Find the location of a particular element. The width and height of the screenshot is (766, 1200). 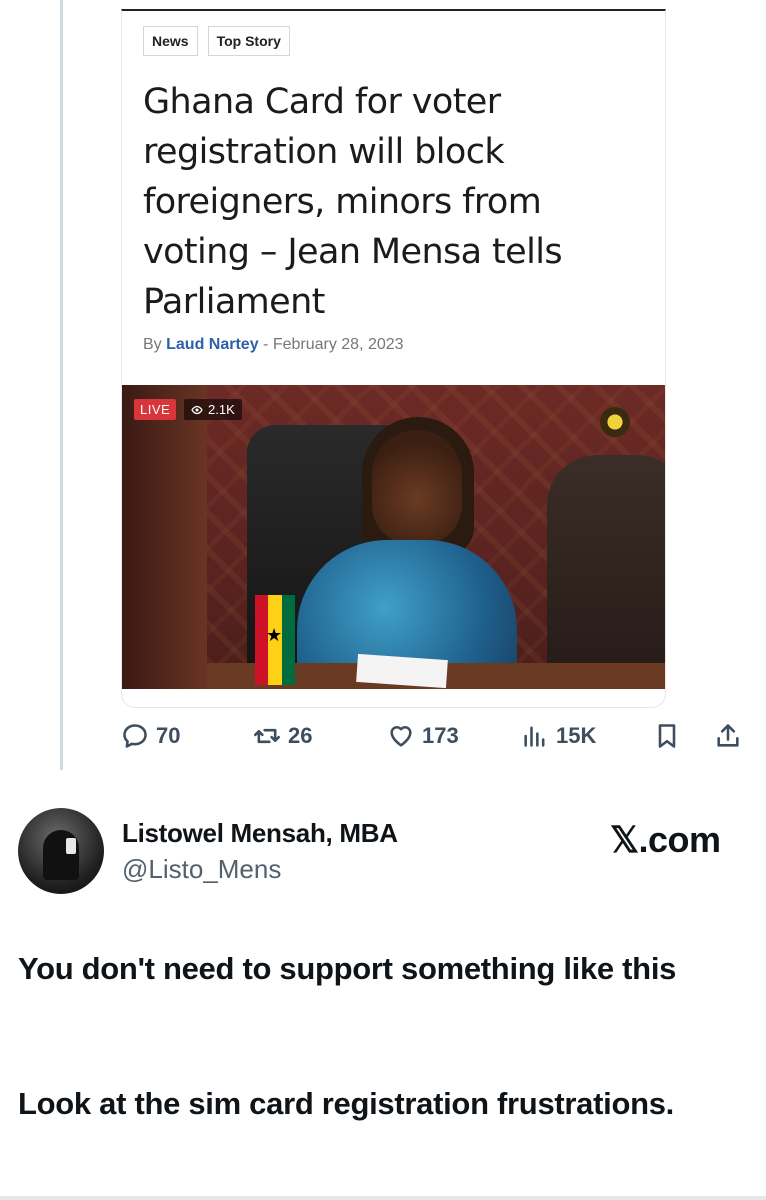

views-button: 15K is located at coordinates (558, 736).